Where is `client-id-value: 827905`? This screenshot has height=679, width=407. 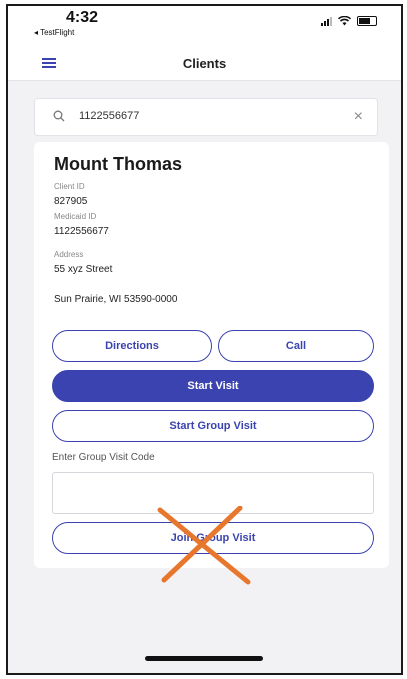
client-id-value: 827905 is located at coordinates (71, 201).